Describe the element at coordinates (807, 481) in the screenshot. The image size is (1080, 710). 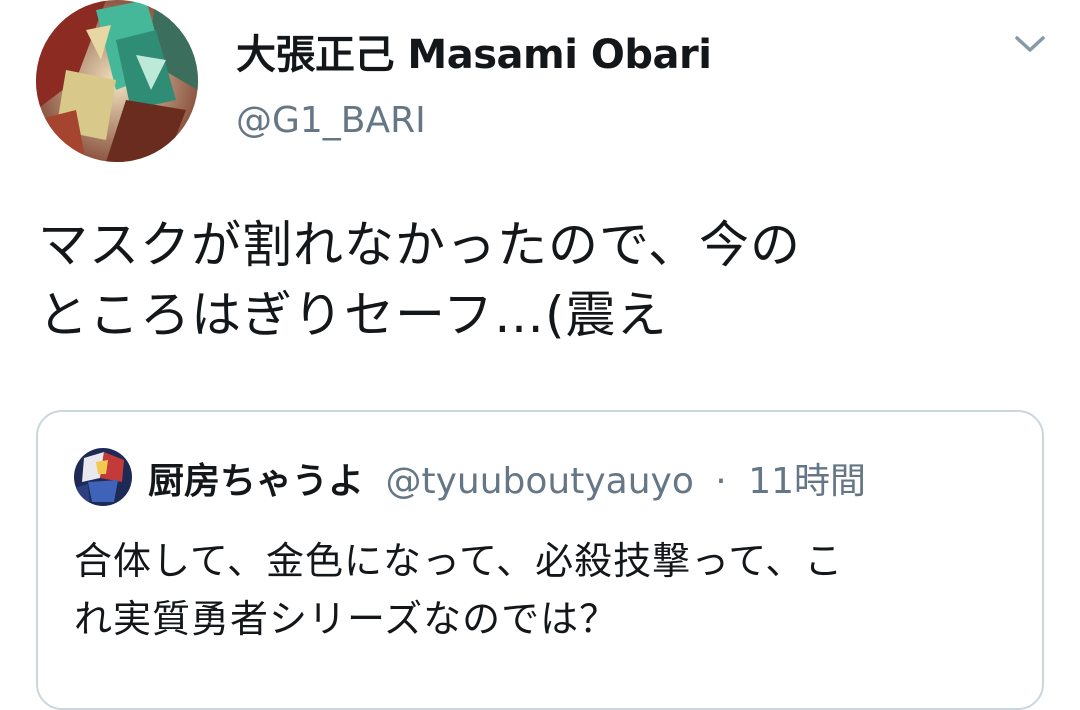
I see `quoted-tweet-time: 11時間` at that location.